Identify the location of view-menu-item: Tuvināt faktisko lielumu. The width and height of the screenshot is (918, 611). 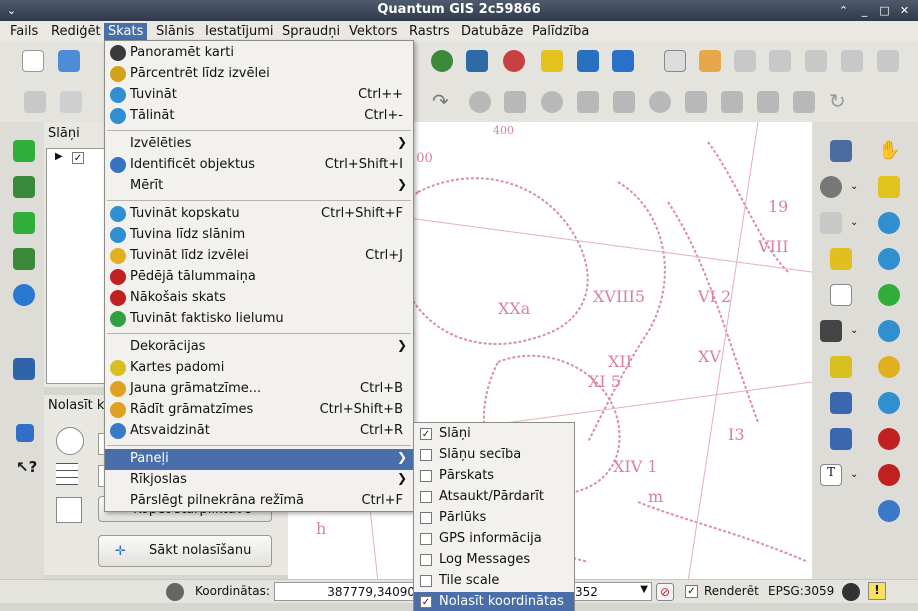
(259, 319).